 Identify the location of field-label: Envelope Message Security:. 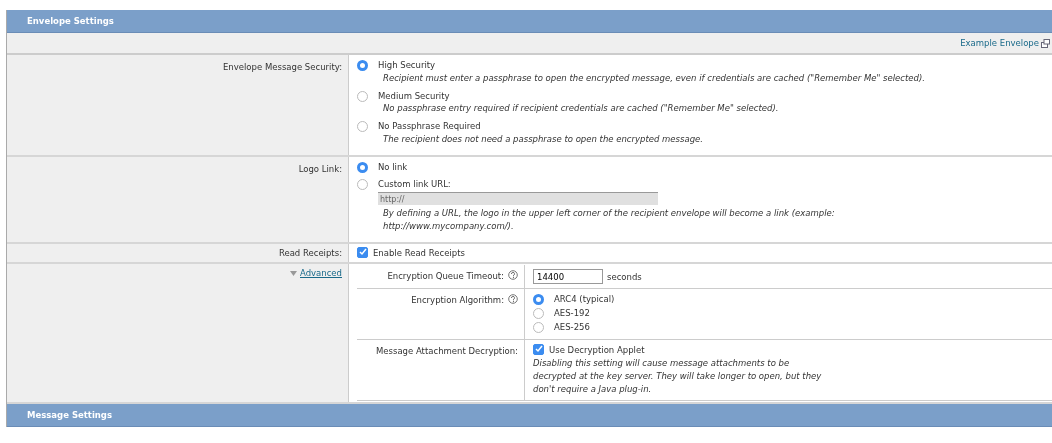
(282, 67).